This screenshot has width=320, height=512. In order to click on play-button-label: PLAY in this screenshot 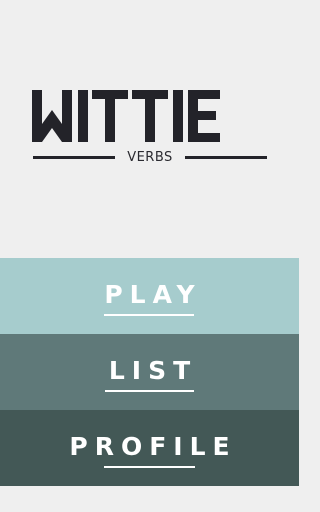, I will do `click(153, 294)`.